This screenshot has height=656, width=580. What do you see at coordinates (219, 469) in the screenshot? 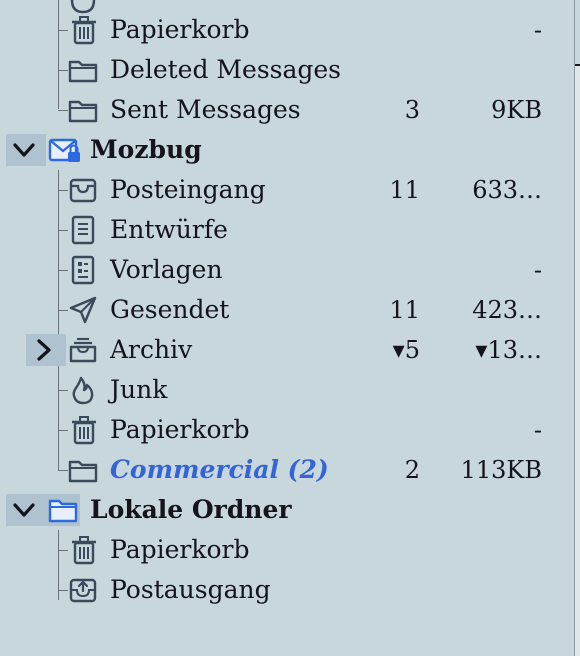
I see `folder-label: Commercial (2)` at bounding box center [219, 469].